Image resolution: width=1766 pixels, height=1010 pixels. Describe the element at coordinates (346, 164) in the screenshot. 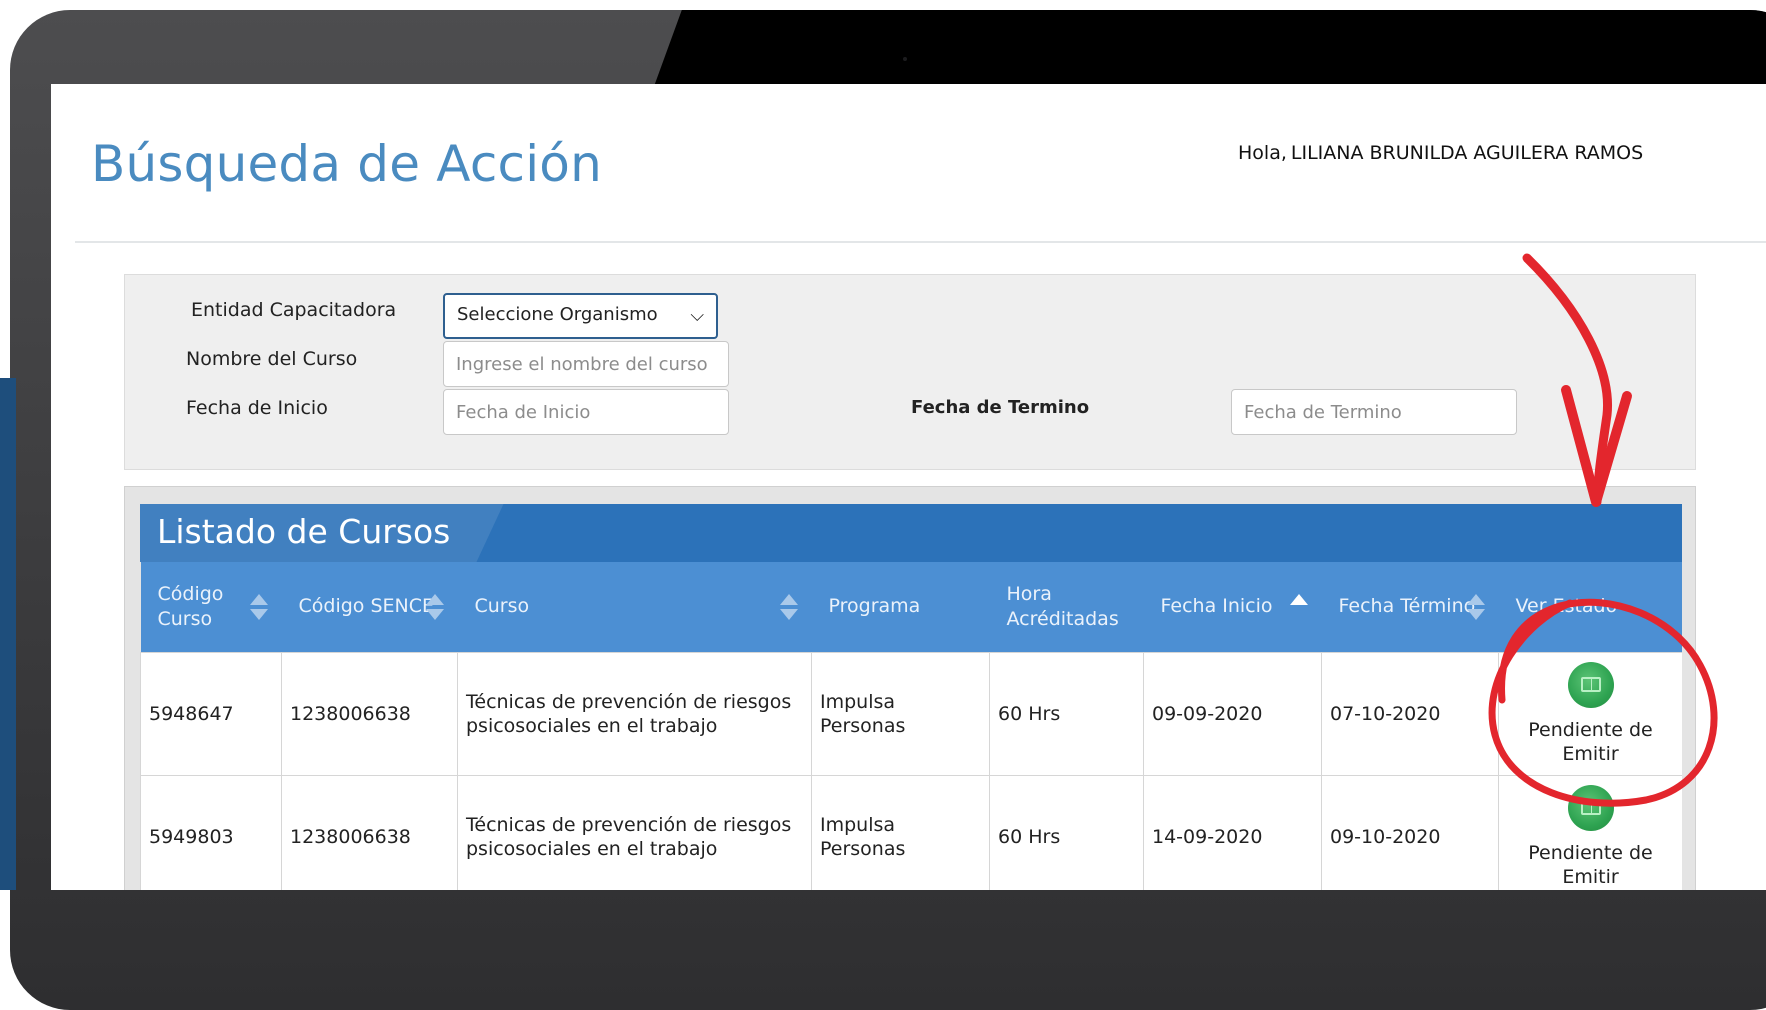

I see `page-title: Búsqueda de Acción` at that location.